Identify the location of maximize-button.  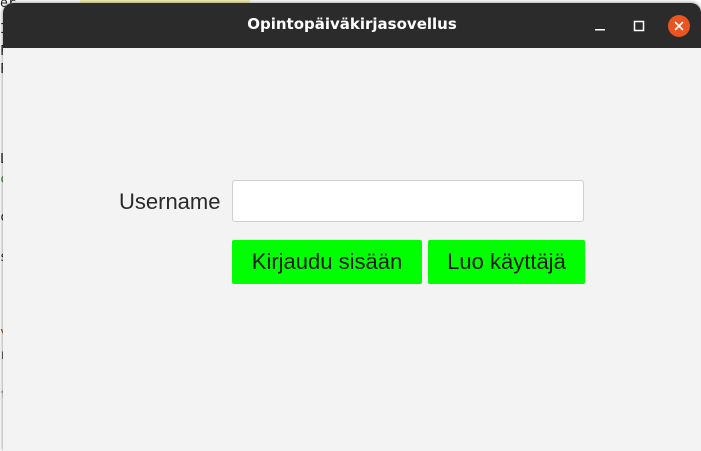
(639, 26).